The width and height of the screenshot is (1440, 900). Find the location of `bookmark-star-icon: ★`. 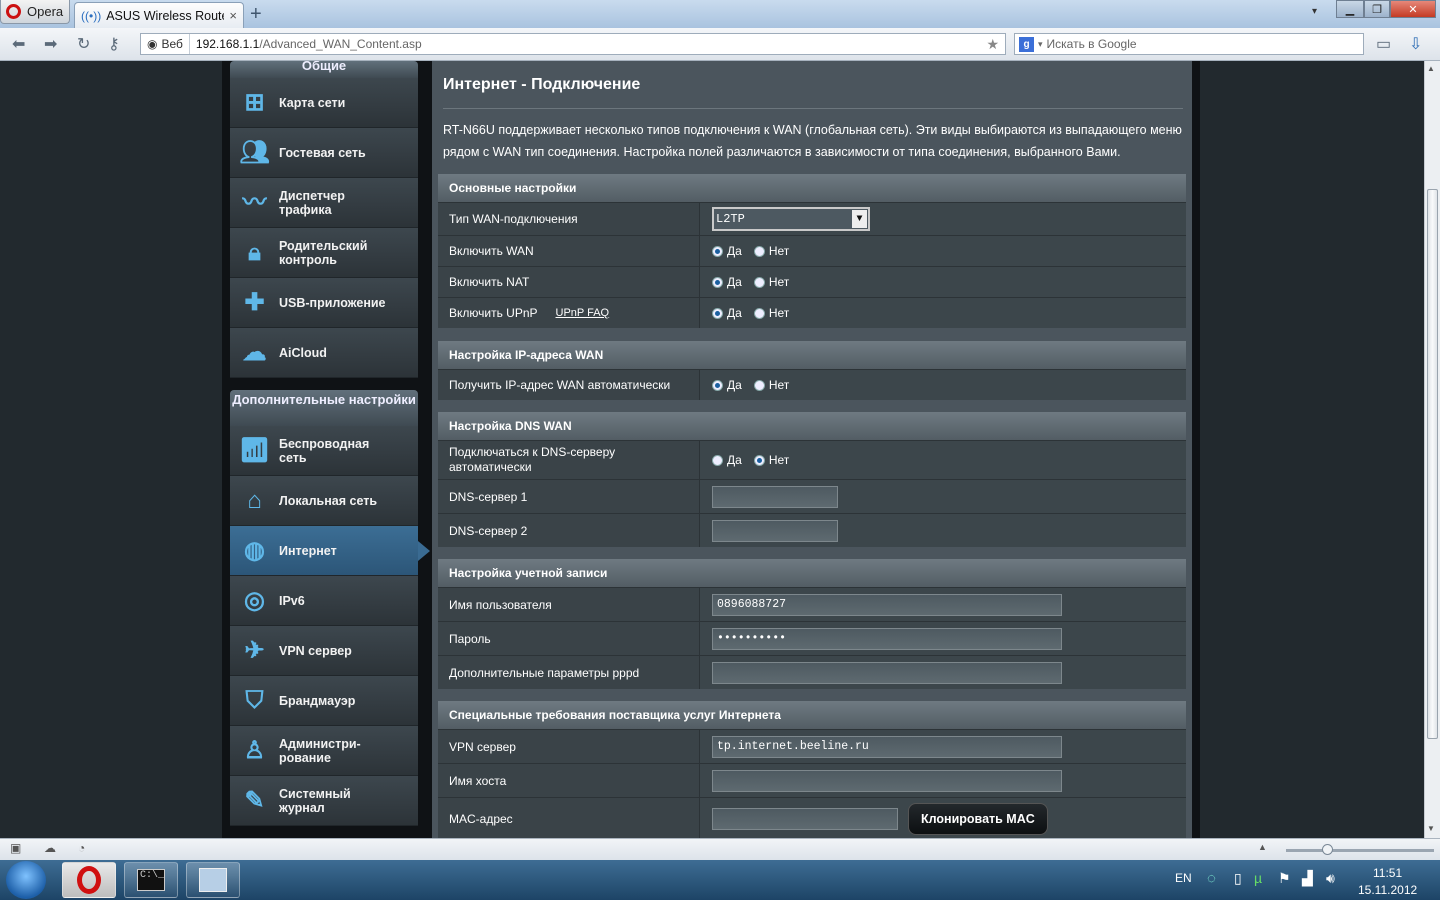

bookmark-star-icon: ★ is located at coordinates (992, 44).